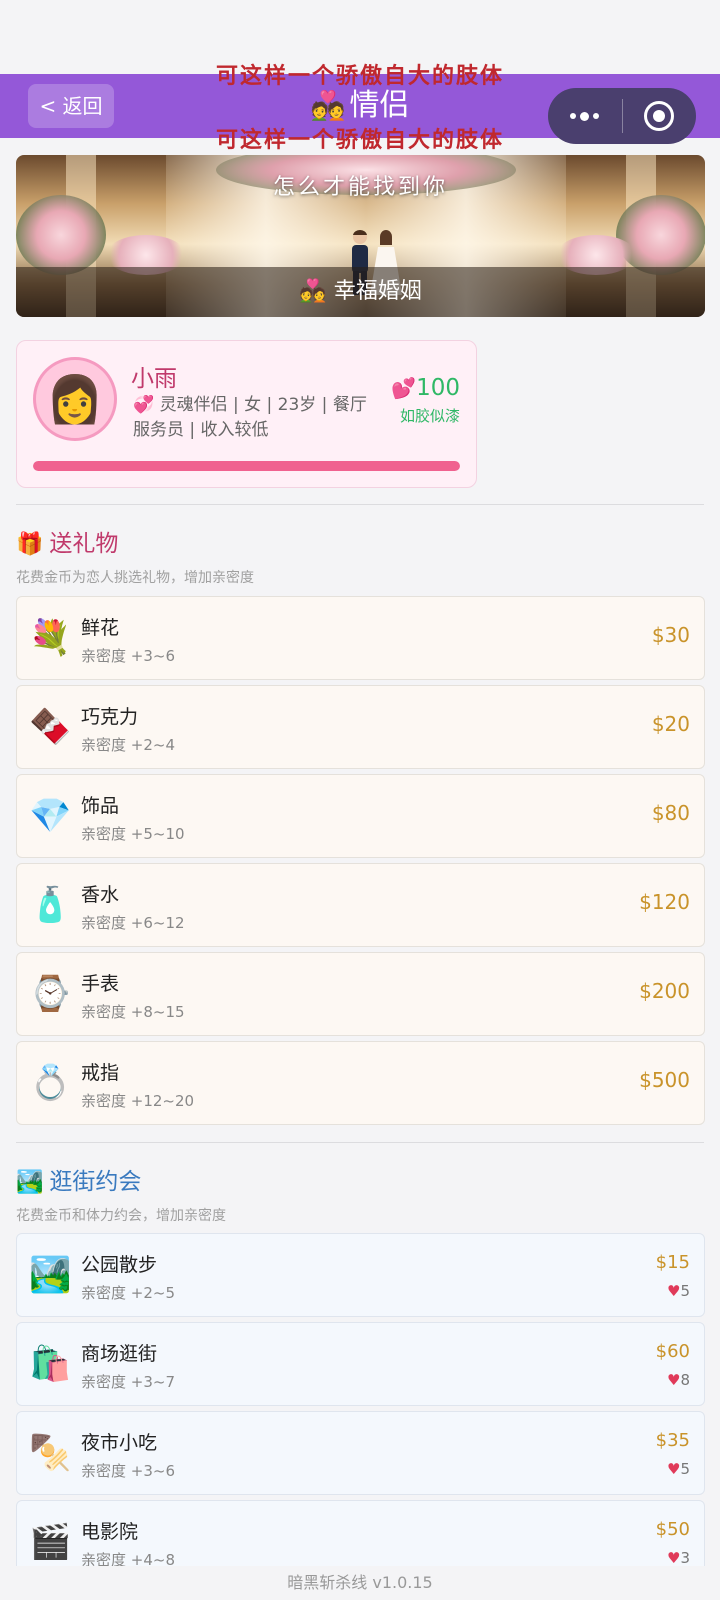  I want to click on partner-info: 💞 灵魂伴侣 | 女 | 23岁 | 餐厅服务员 | 收入较低, so click(258, 418).